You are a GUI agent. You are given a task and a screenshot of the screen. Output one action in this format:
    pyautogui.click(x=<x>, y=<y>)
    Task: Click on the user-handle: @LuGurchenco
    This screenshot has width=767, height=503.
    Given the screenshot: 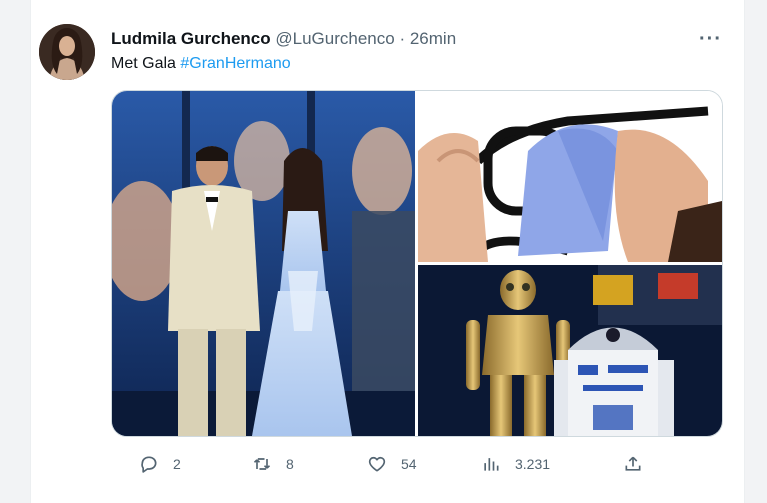 What is the action you would take?
    pyautogui.click(x=334, y=38)
    